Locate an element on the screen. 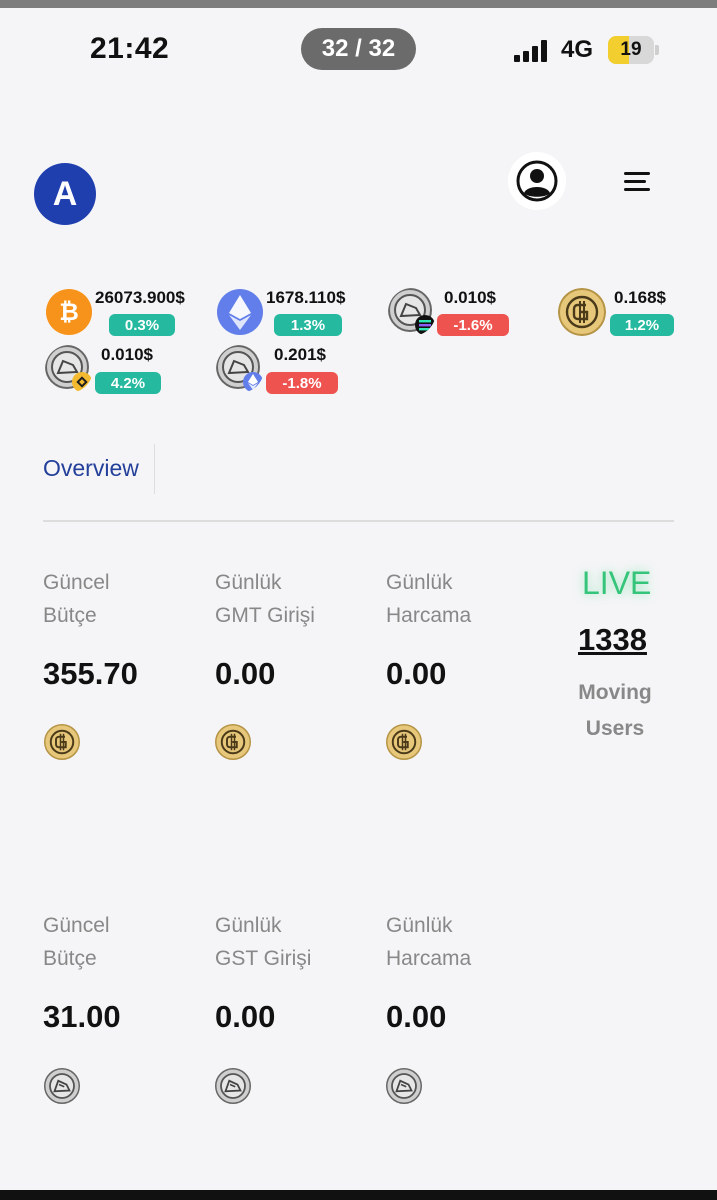 Image resolution: width=717 pixels, height=1200 pixels. ticker-price: 0.201$ is located at coordinates (300, 354).